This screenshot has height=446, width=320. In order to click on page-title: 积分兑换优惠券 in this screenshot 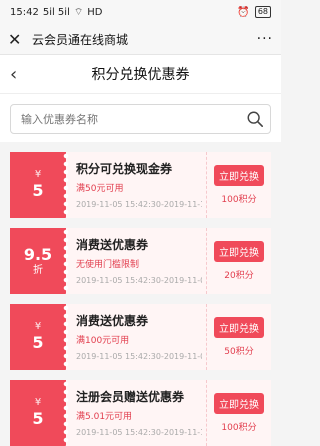, I will do `click(140, 75)`.